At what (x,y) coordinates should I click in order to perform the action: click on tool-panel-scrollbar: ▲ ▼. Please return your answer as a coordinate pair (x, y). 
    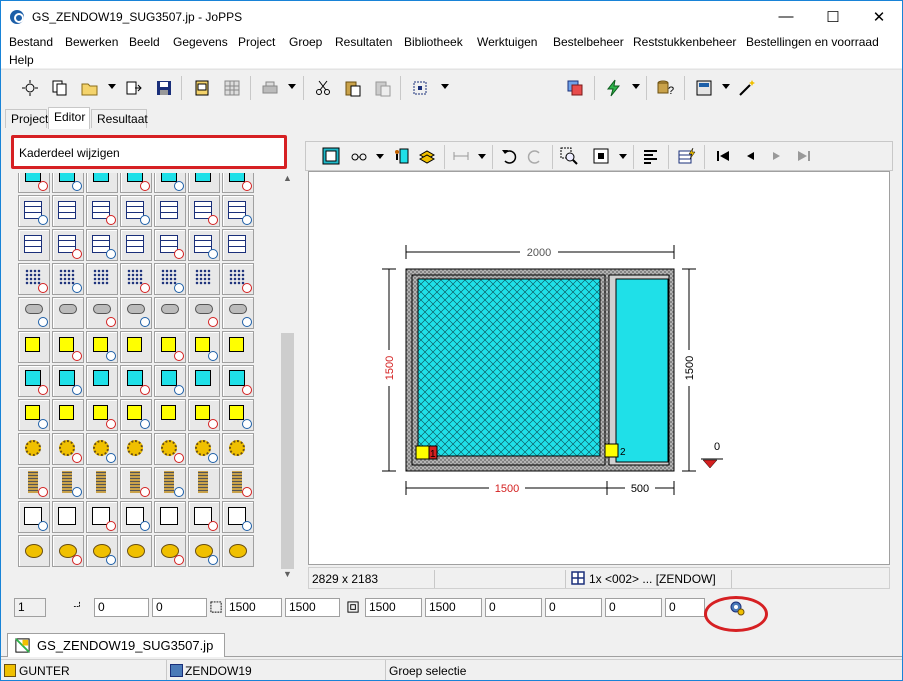
    Looking at the image, I should click on (287, 378).